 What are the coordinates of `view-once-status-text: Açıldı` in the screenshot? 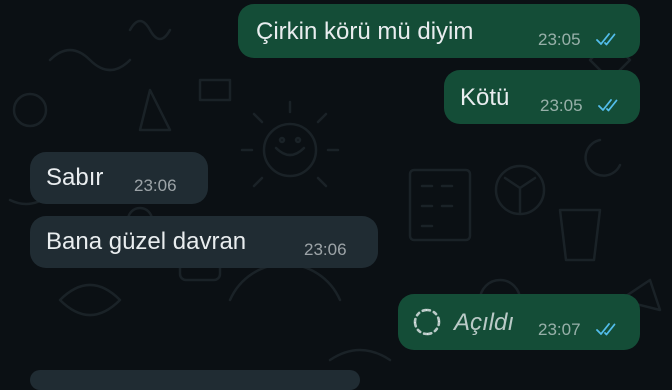 It's located at (484, 322).